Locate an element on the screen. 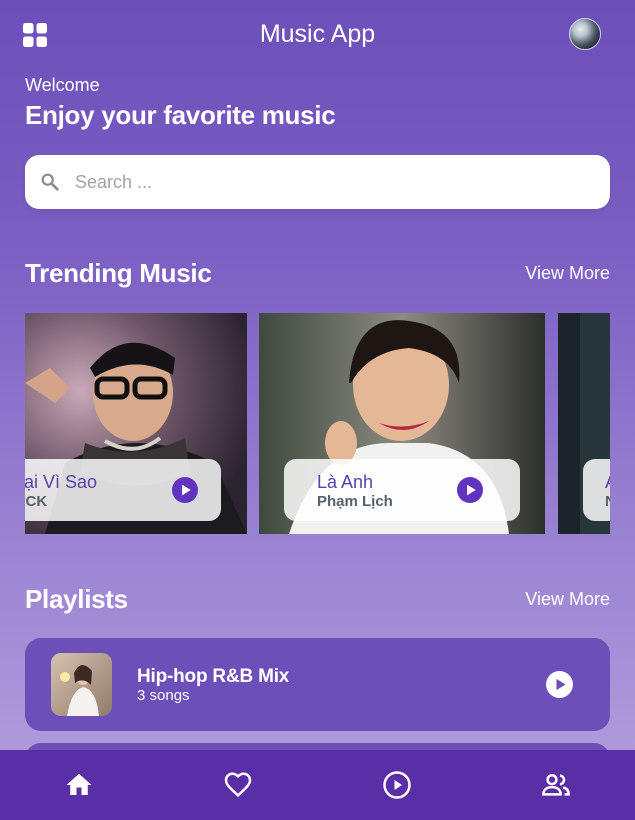 This screenshot has width=635, height=820. playlist-cover is located at coordinates (81, 684).